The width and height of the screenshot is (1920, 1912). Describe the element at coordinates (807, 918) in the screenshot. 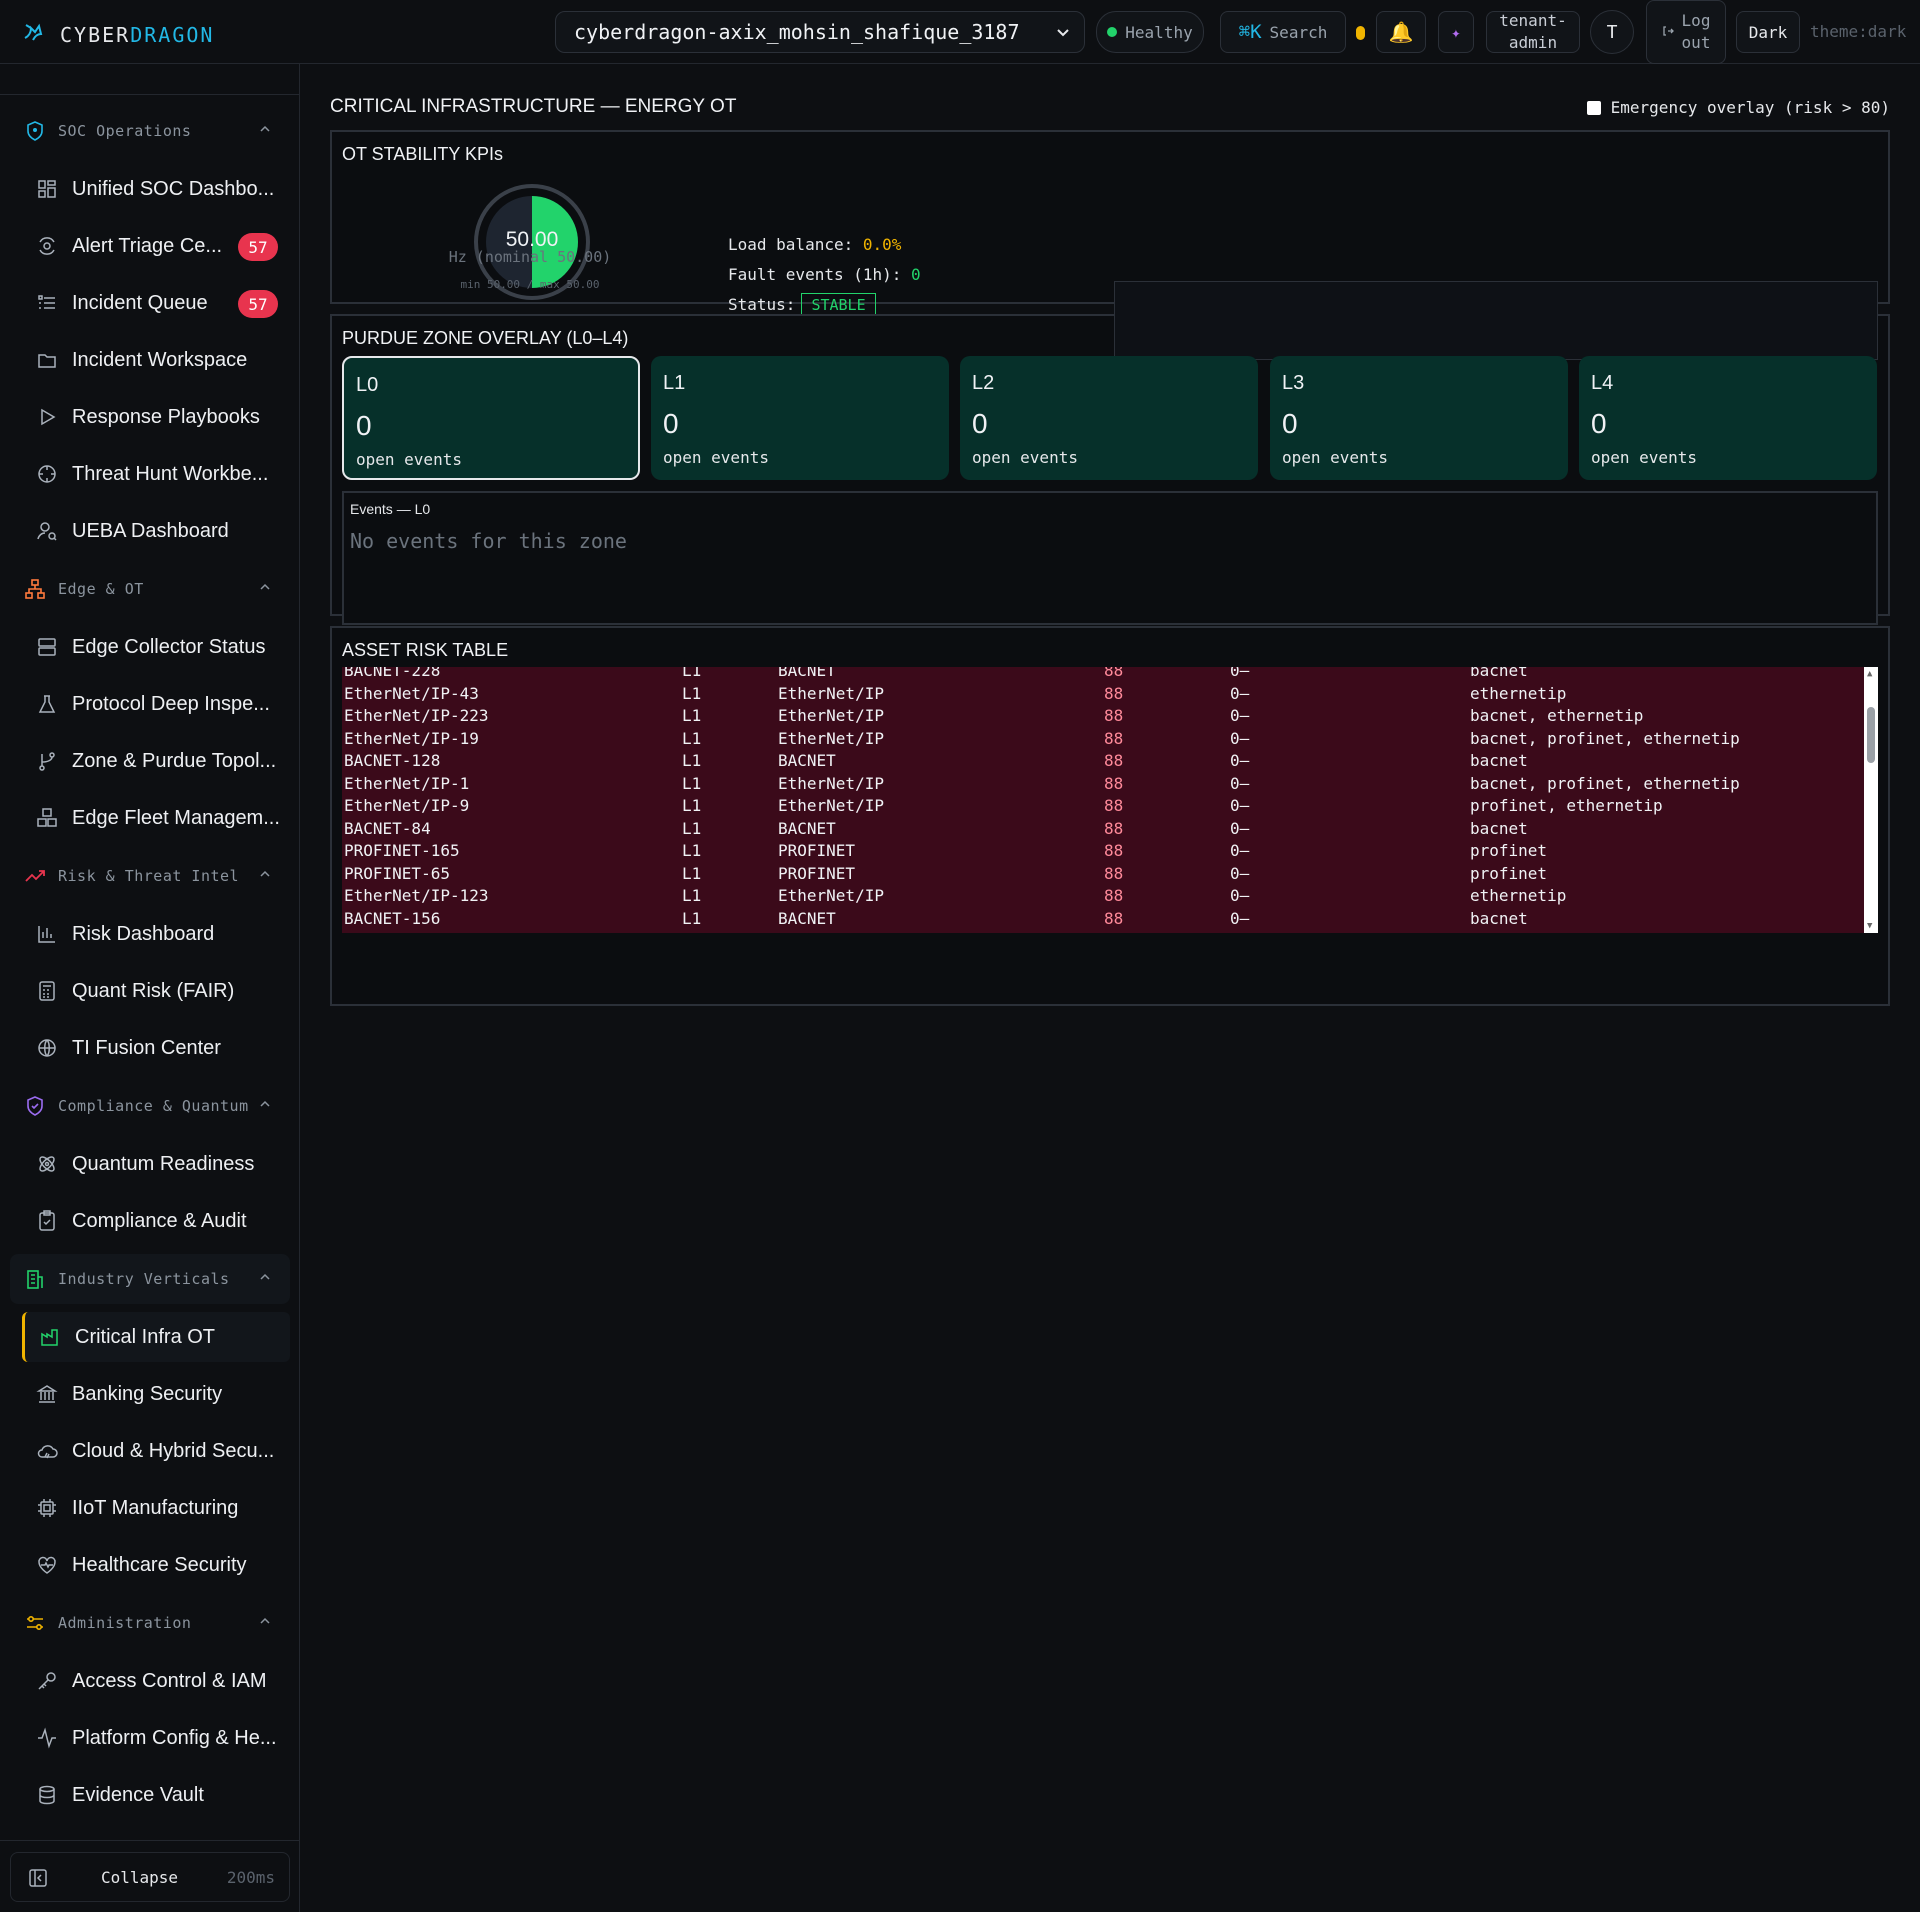

I see `cell-protocol: BACNET` at that location.